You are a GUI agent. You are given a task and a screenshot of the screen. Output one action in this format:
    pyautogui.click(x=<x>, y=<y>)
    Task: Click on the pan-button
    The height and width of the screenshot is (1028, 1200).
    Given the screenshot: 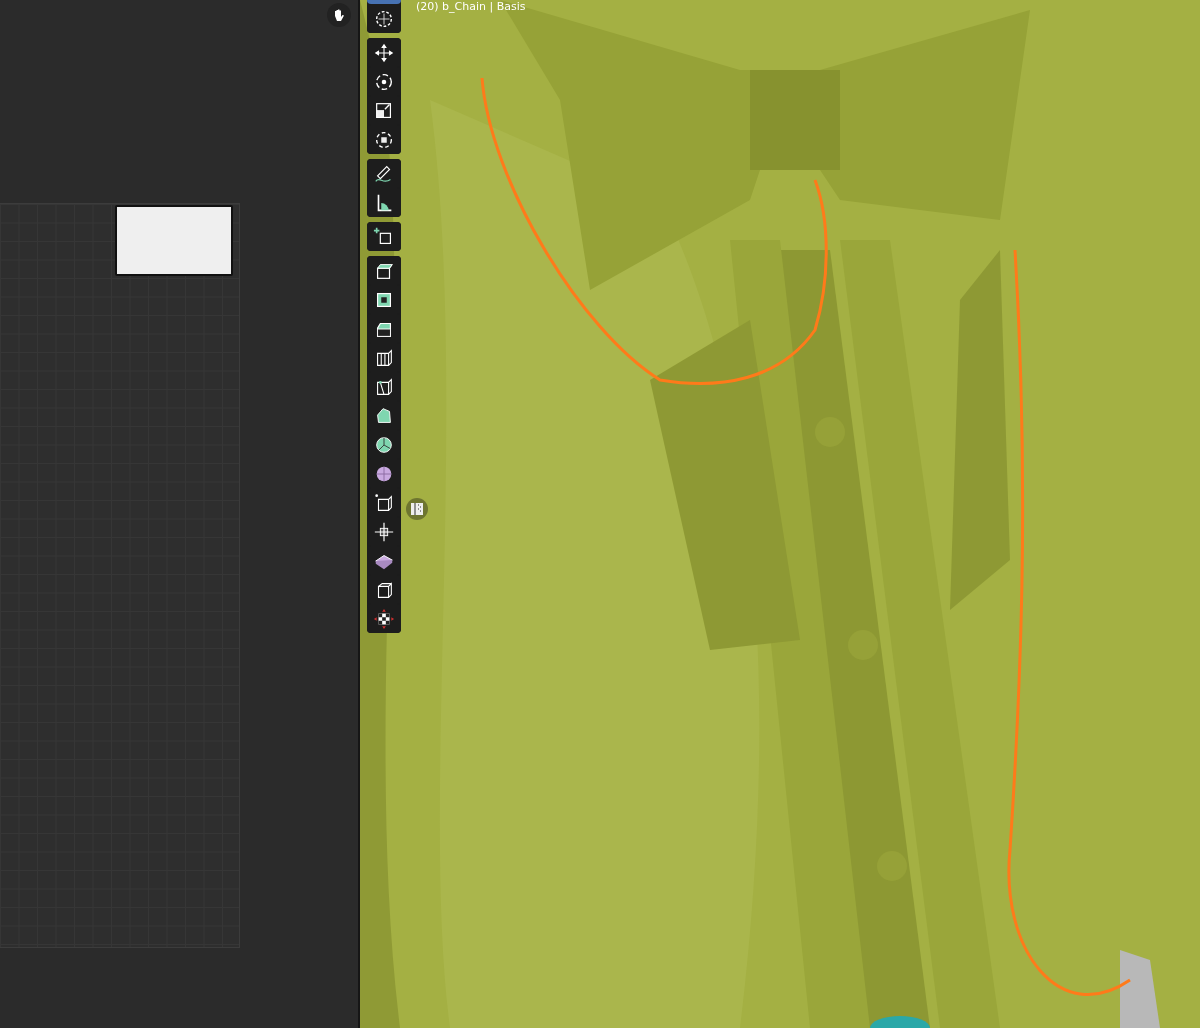 What is the action you would take?
    pyautogui.click(x=339, y=15)
    